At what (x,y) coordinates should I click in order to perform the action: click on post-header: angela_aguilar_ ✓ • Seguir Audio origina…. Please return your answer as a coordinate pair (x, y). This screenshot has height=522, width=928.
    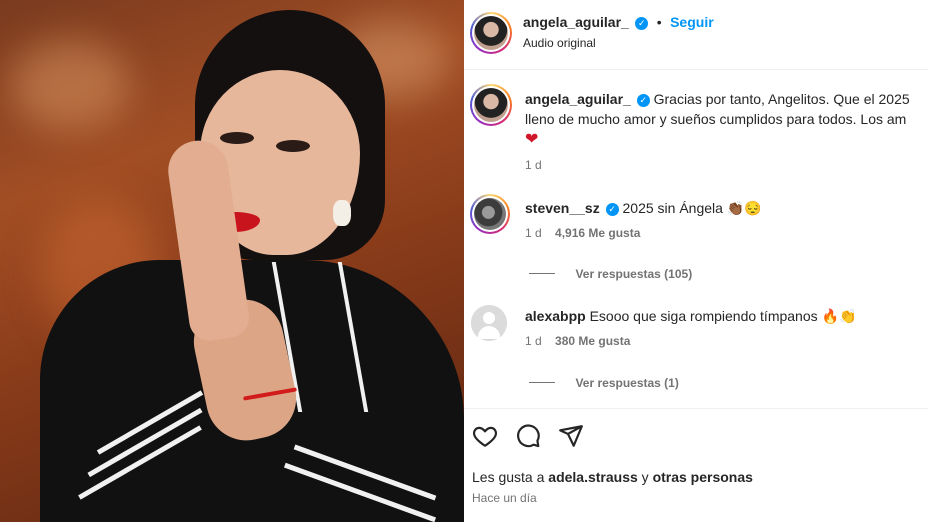
    Looking at the image, I should click on (696, 35).